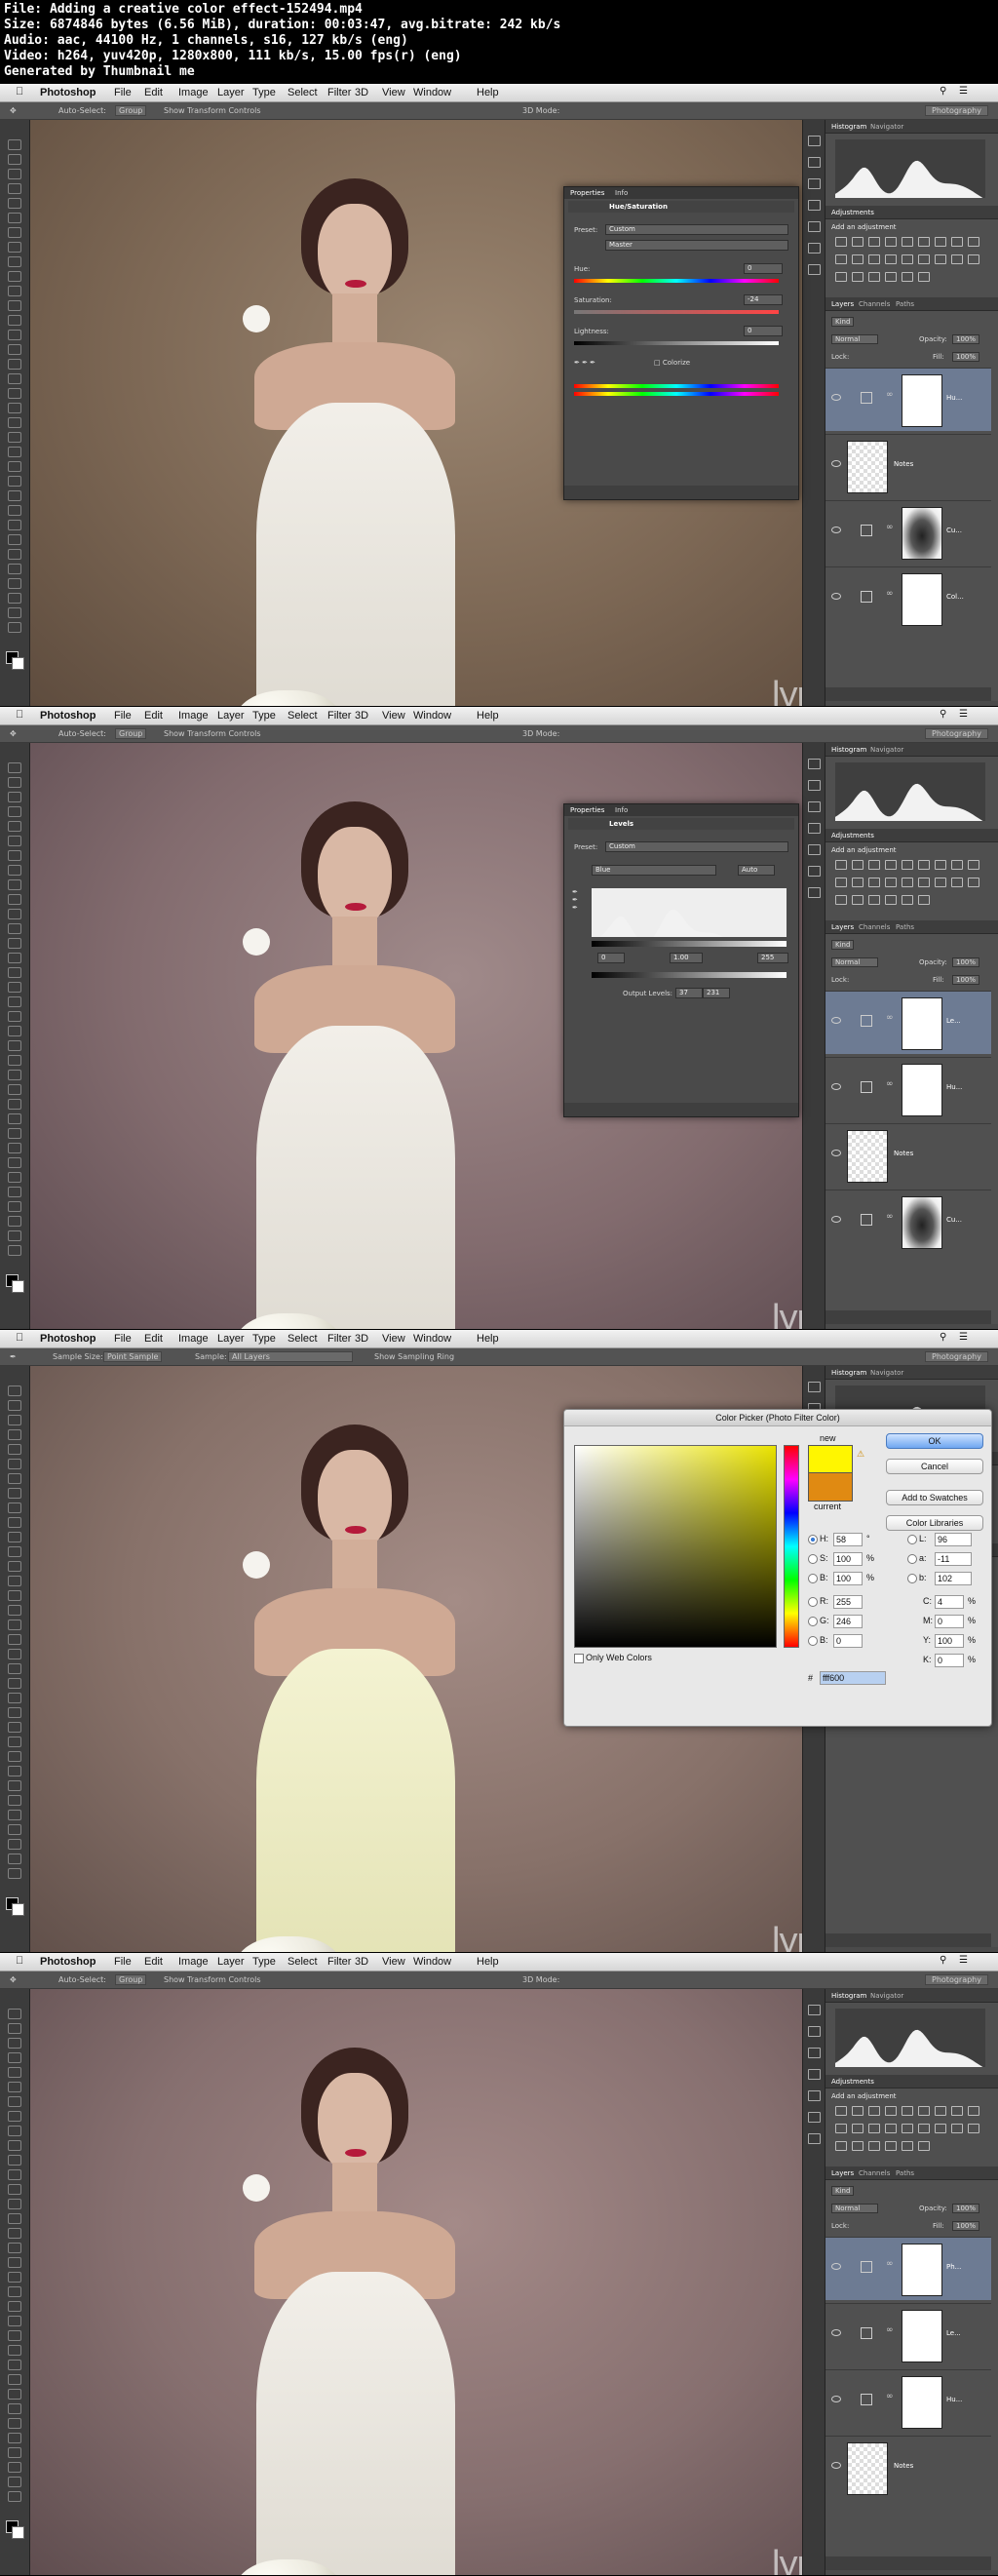  I want to click on layer-row: Notes, so click(908, 1155).